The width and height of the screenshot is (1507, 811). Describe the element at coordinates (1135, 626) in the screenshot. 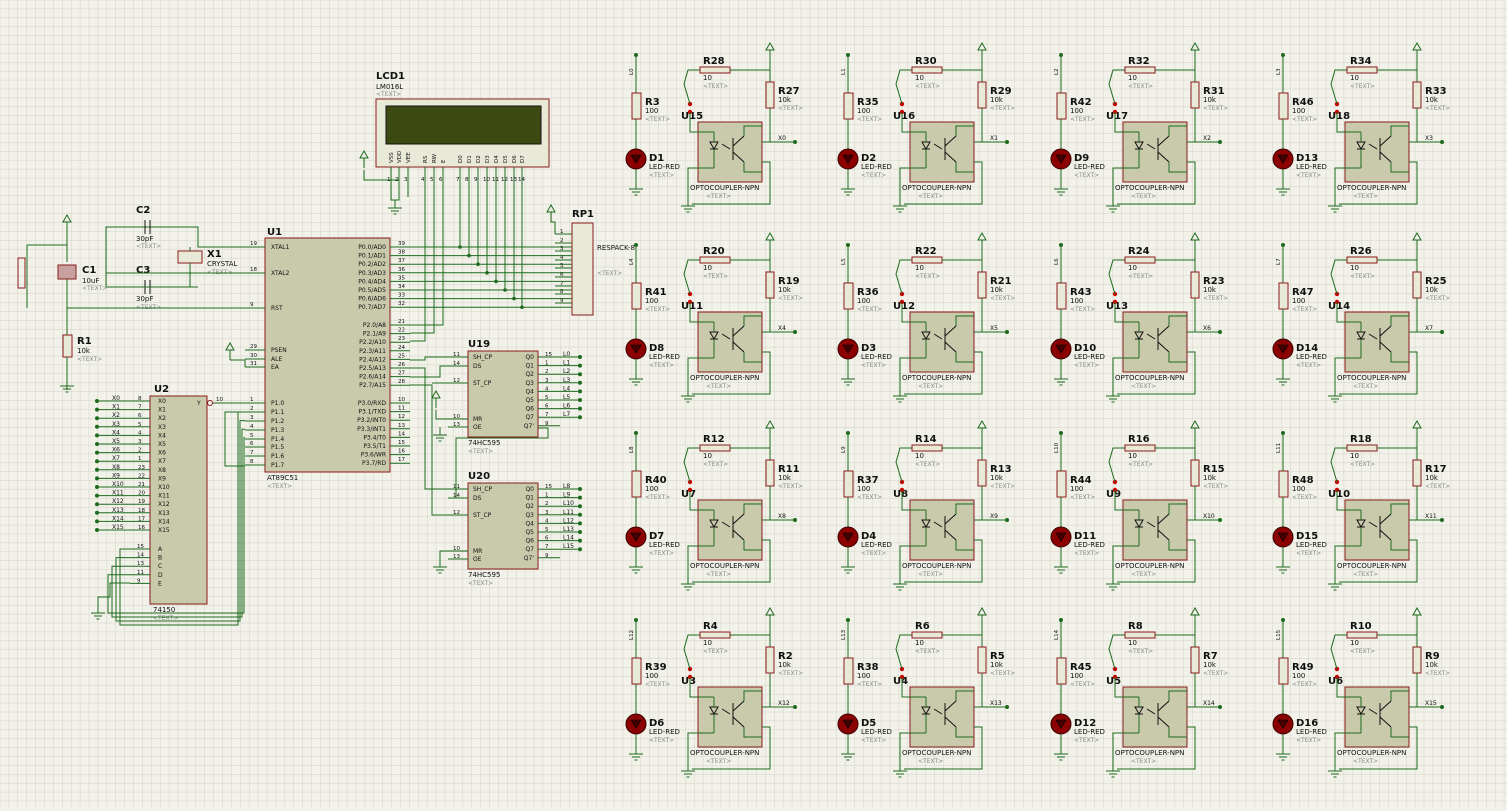

I see `top-resistor-ref: R8` at that location.